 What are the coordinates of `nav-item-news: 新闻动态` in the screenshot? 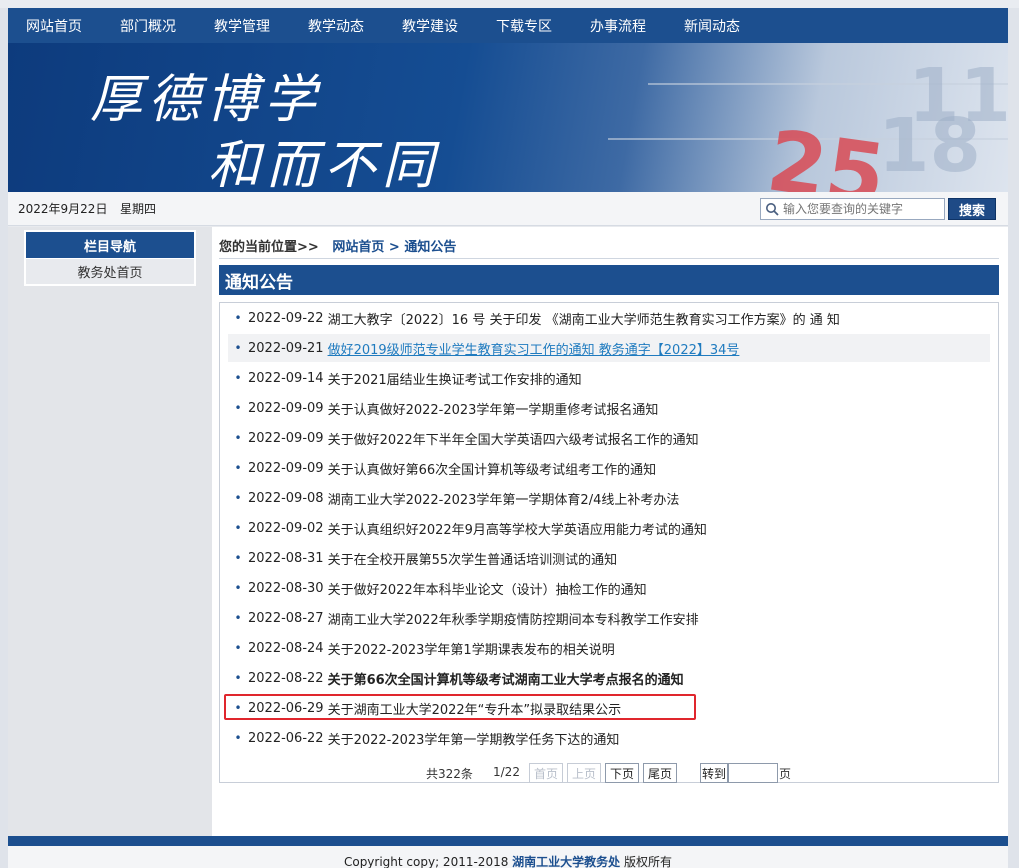 It's located at (712, 26).